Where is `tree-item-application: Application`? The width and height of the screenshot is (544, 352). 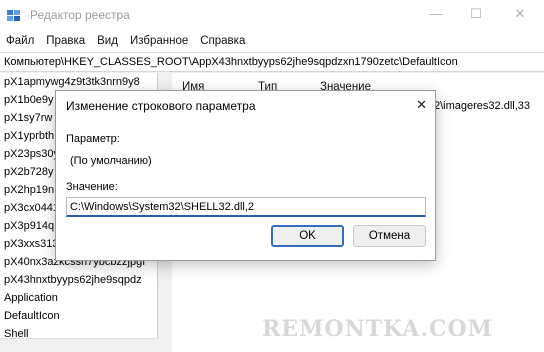
tree-item-application: Application is located at coordinates (78, 298).